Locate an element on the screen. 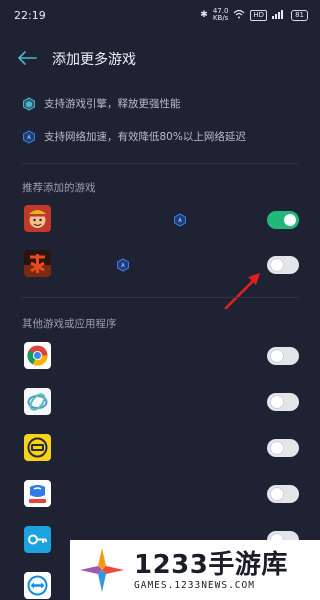 The height and width of the screenshot is (600, 320). feature-engine: 支持游戏引擎，释放更强性能 is located at coordinates (101, 103).